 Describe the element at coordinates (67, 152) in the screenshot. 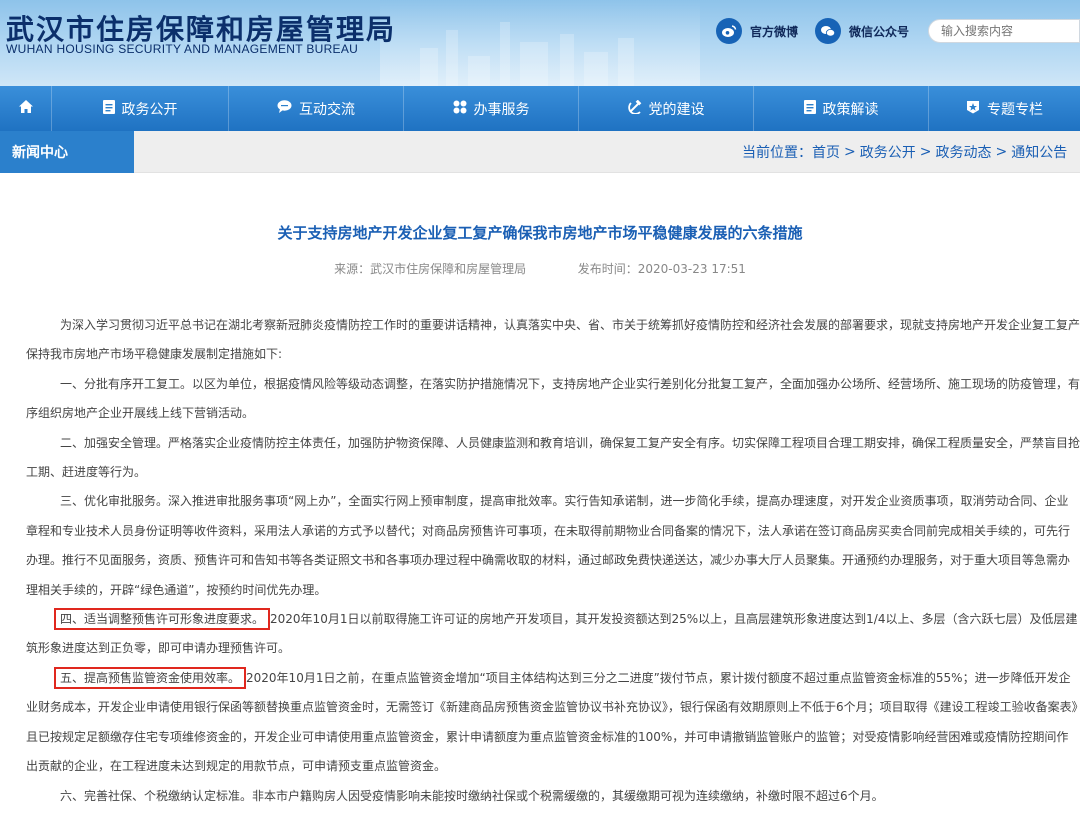

I see `section-tab-news-center: 新闻中心` at that location.